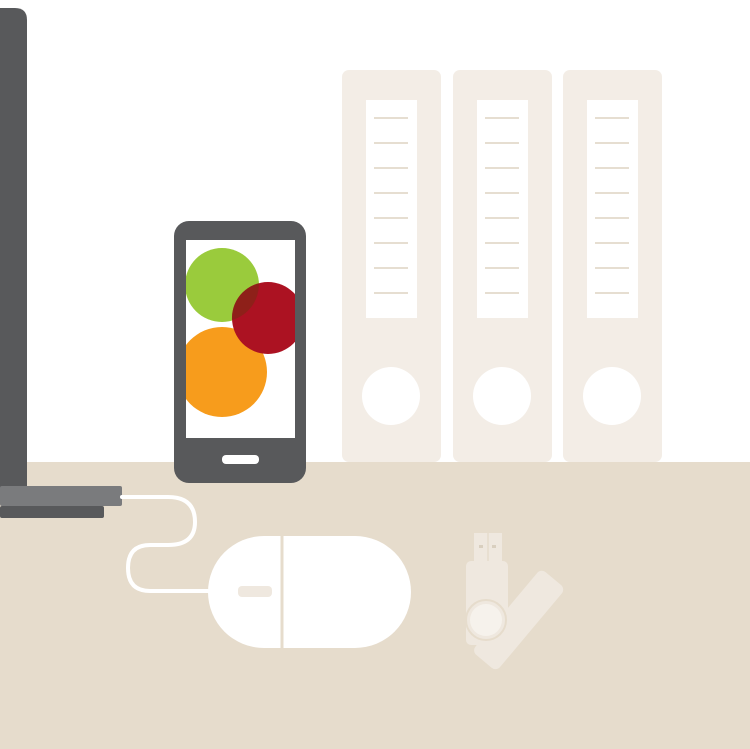 The height and width of the screenshot is (749, 750). I want to click on mouse-icon, so click(309, 592).